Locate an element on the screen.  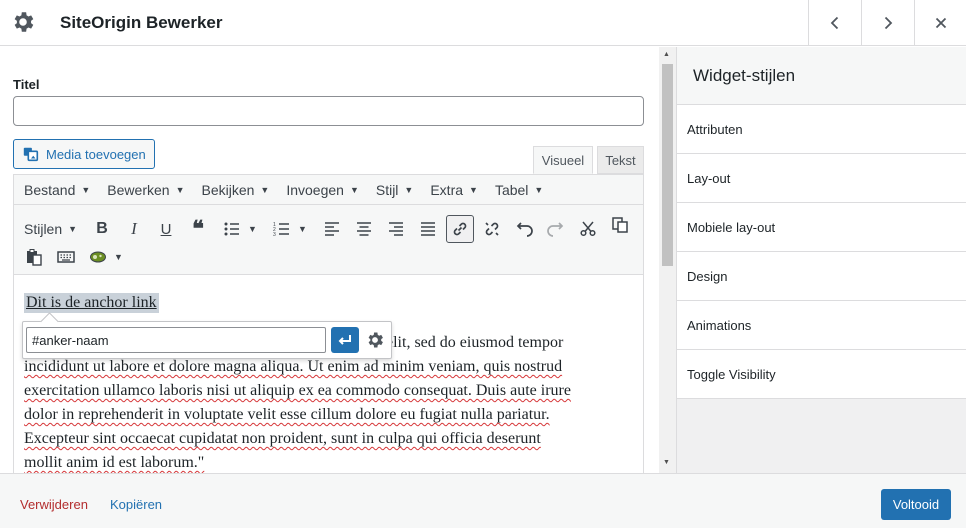
bullet-list-icon is located at coordinates (231, 229).